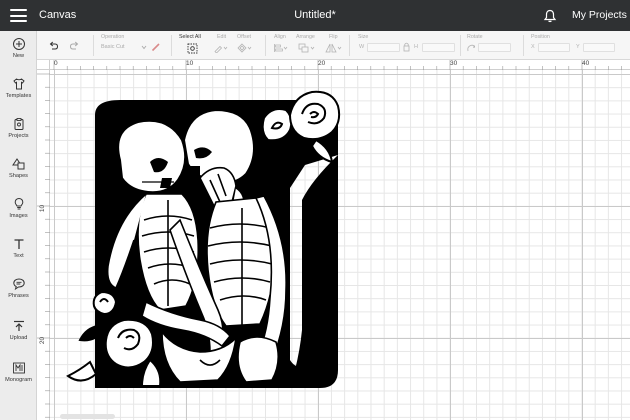 This screenshot has height=420, width=630. What do you see at coordinates (599, 47) in the screenshot?
I see `position-y-input` at bounding box center [599, 47].